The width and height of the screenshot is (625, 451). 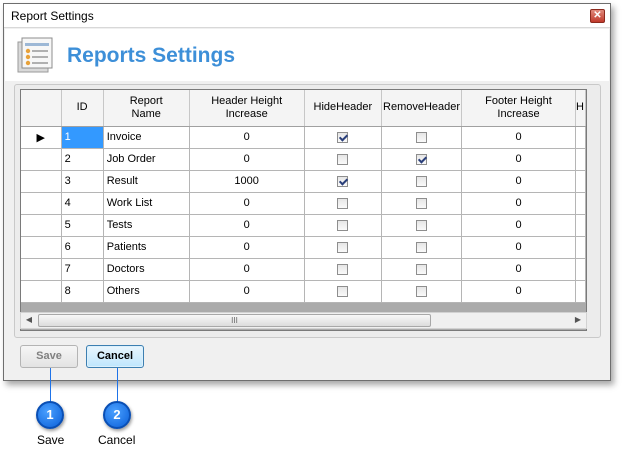 I want to click on id-cell: 1, so click(x=82, y=137).